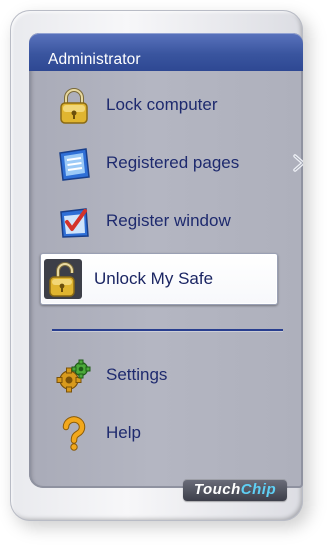  I want to click on menu-item-registered-pages: Registered pages, so click(172, 163).